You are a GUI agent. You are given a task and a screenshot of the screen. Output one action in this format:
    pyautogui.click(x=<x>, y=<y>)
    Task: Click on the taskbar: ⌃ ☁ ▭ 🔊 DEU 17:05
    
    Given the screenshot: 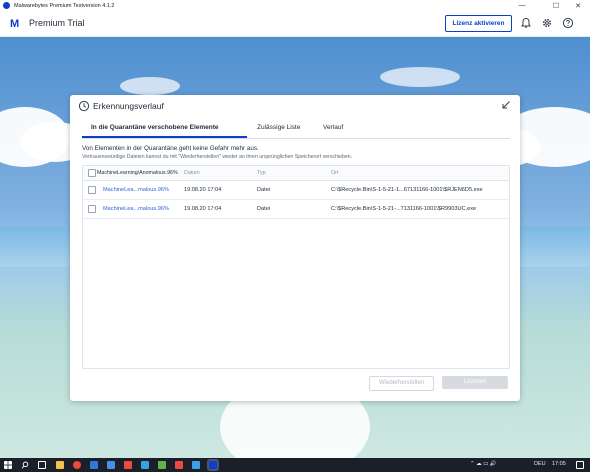 What is the action you would take?
    pyautogui.click(x=295, y=465)
    